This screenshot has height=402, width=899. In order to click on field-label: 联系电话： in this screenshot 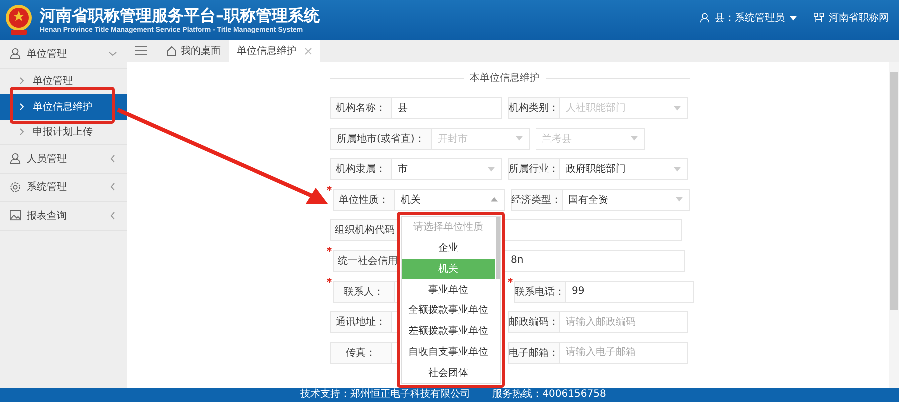, I will do `click(540, 291)`.